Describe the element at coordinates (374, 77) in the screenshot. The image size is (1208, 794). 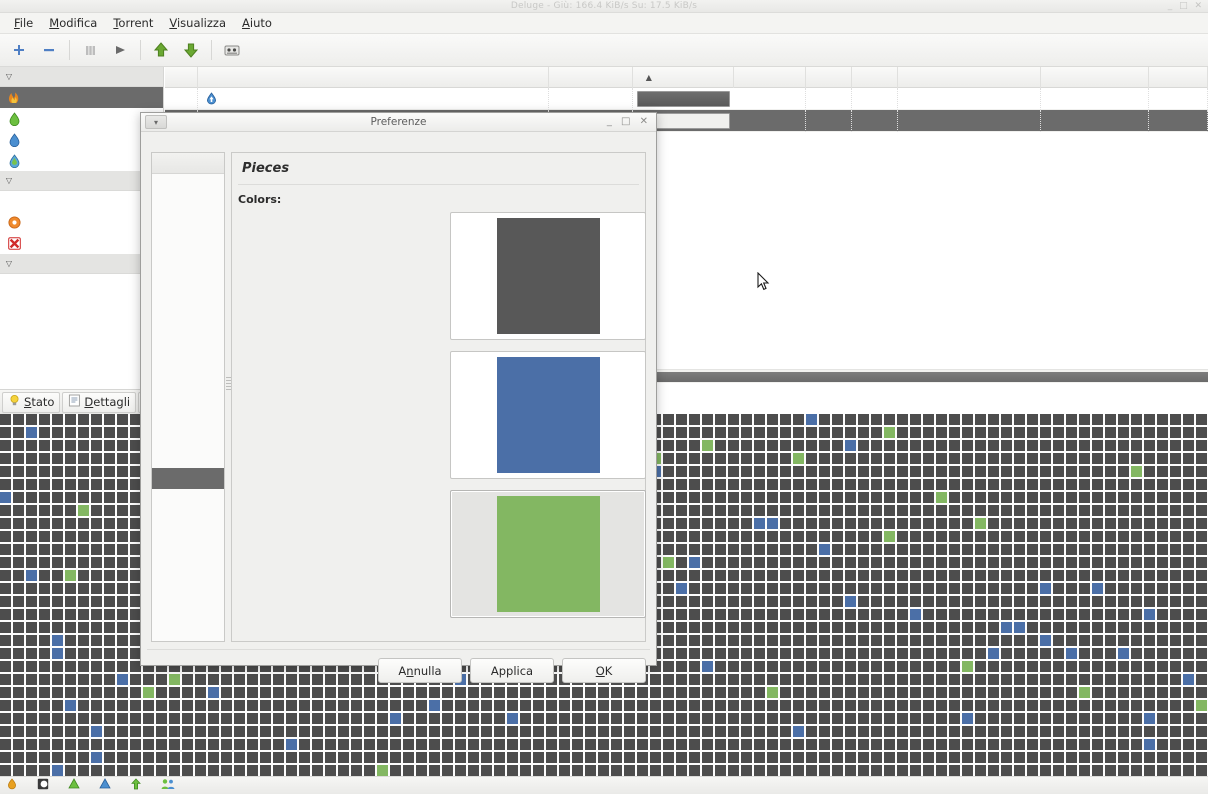
I see `column-header-nome` at that location.